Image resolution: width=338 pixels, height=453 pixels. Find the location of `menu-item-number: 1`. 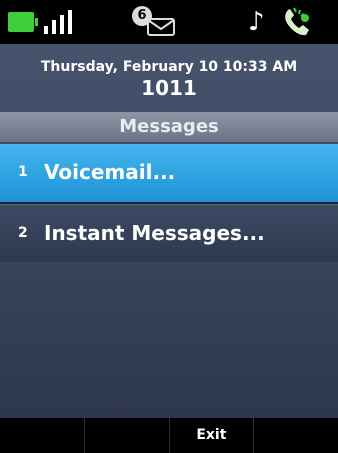

menu-item-number: 1 is located at coordinates (23, 172).